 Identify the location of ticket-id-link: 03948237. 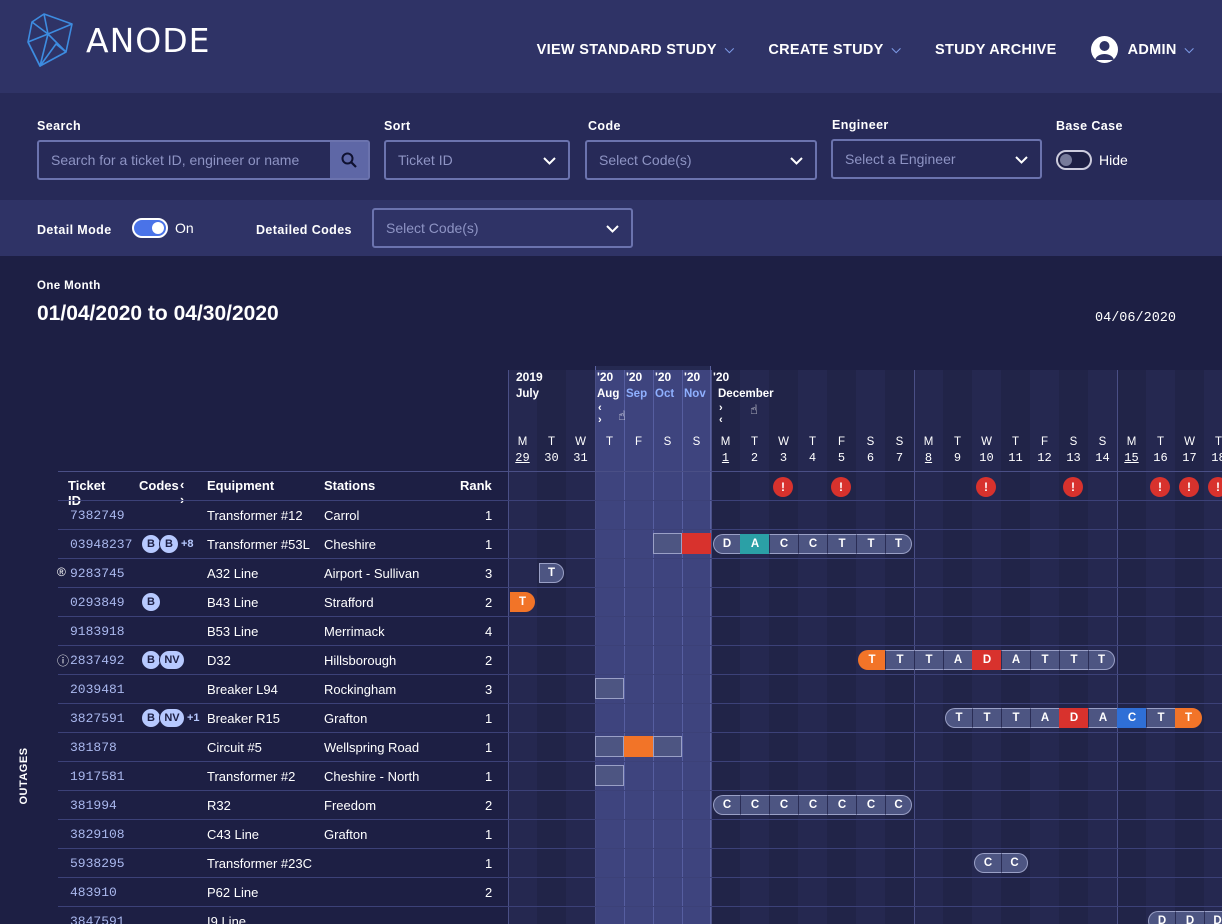
(101, 544).